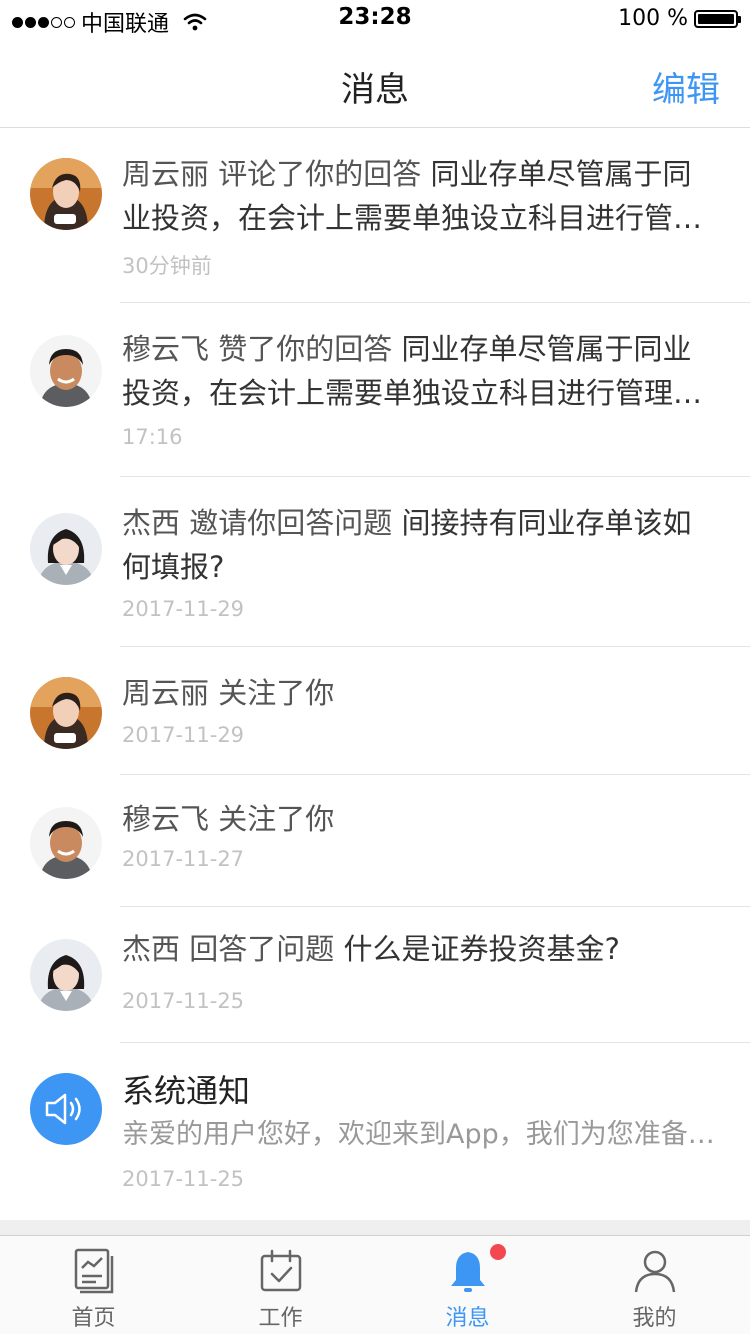 This screenshot has height=1335, width=750. Describe the element at coordinates (422, 545) in the screenshot. I see `message-text: 杰西 邀请你回答问题 间接持有同业存单该如 何填报?` at that location.